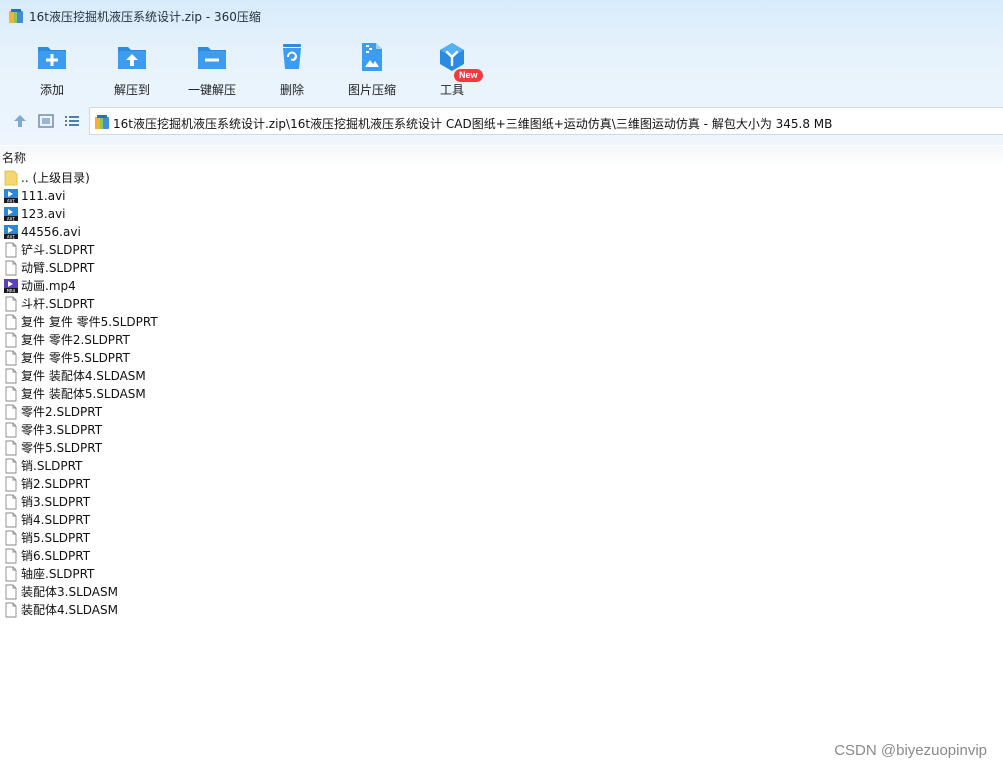 The image size is (1003, 770). What do you see at coordinates (16, 16) in the screenshot?
I see `archive-app-icon` at bounding box center [16, 16].